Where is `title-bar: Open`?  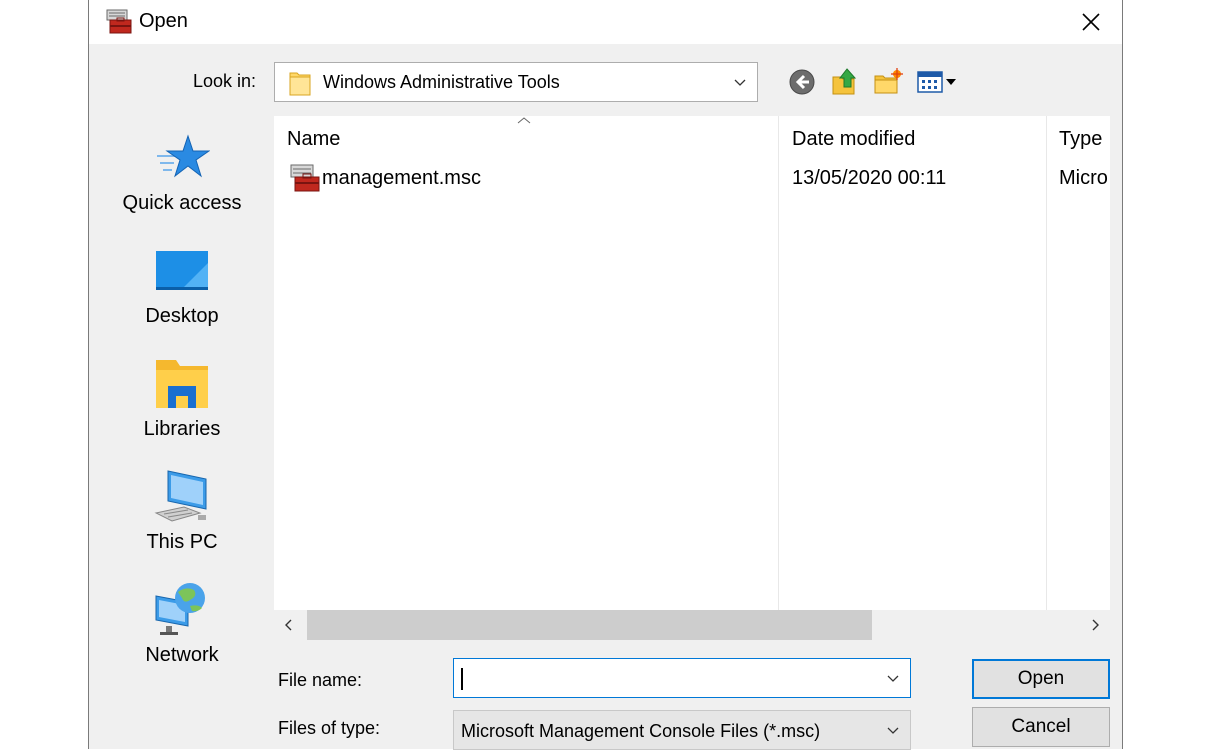 title-bar: Open is located at coordinates (605, 22).